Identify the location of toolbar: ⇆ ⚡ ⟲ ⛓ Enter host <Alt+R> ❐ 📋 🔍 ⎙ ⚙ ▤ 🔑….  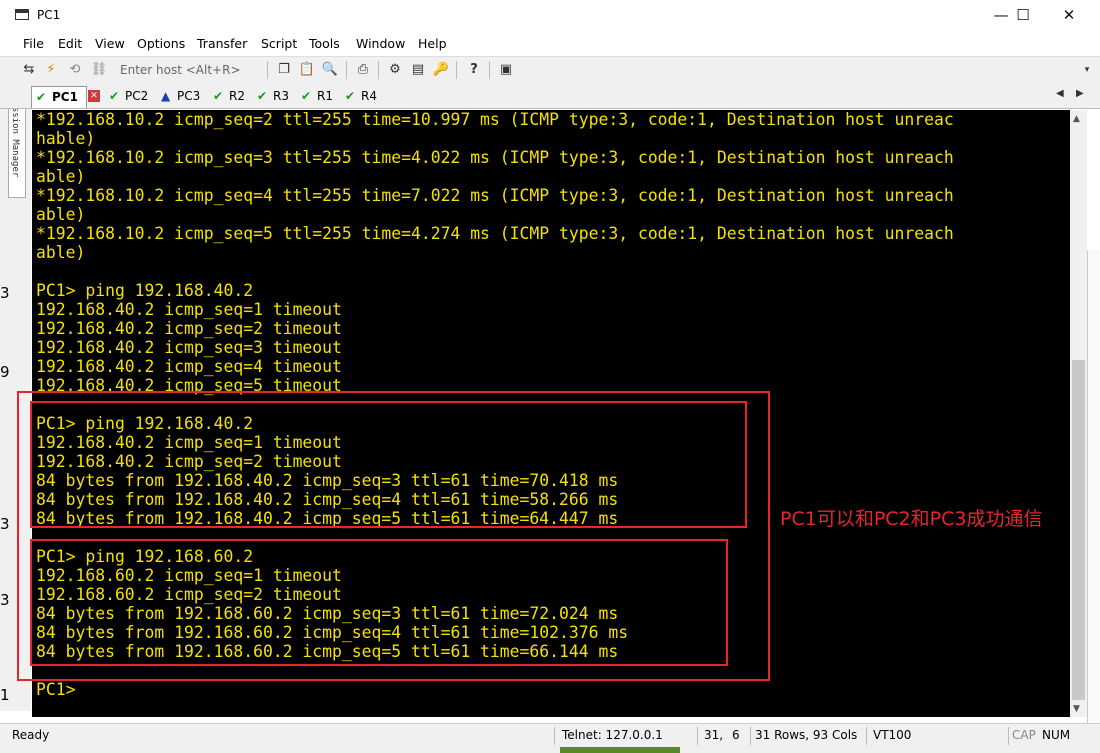
(550, 70).